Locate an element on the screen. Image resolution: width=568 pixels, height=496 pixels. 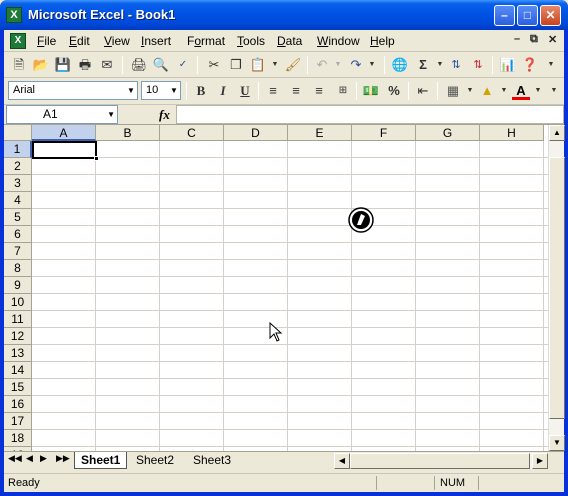
decrease-indent-icon: ⇤ is located at coordinates (423, 91).